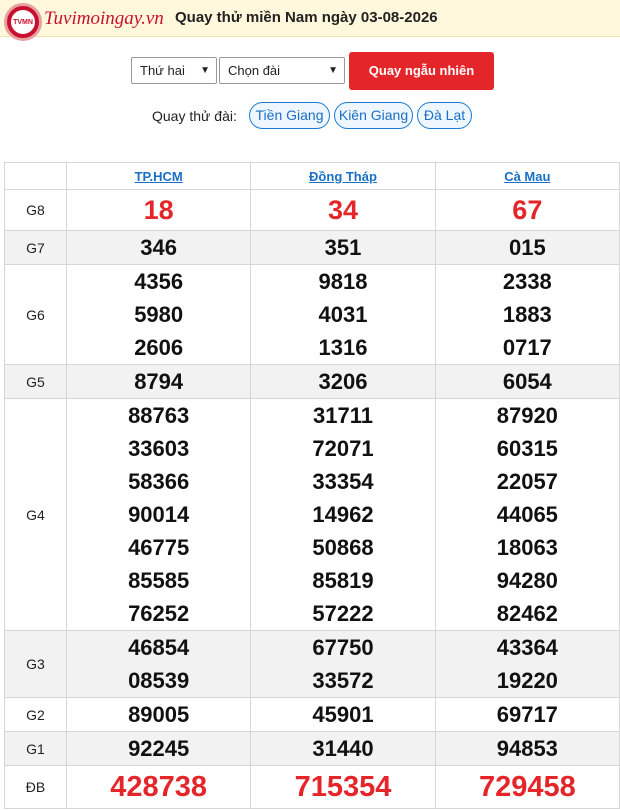  I want to click on day-select-value: Thứ hai, so click(162, 70).